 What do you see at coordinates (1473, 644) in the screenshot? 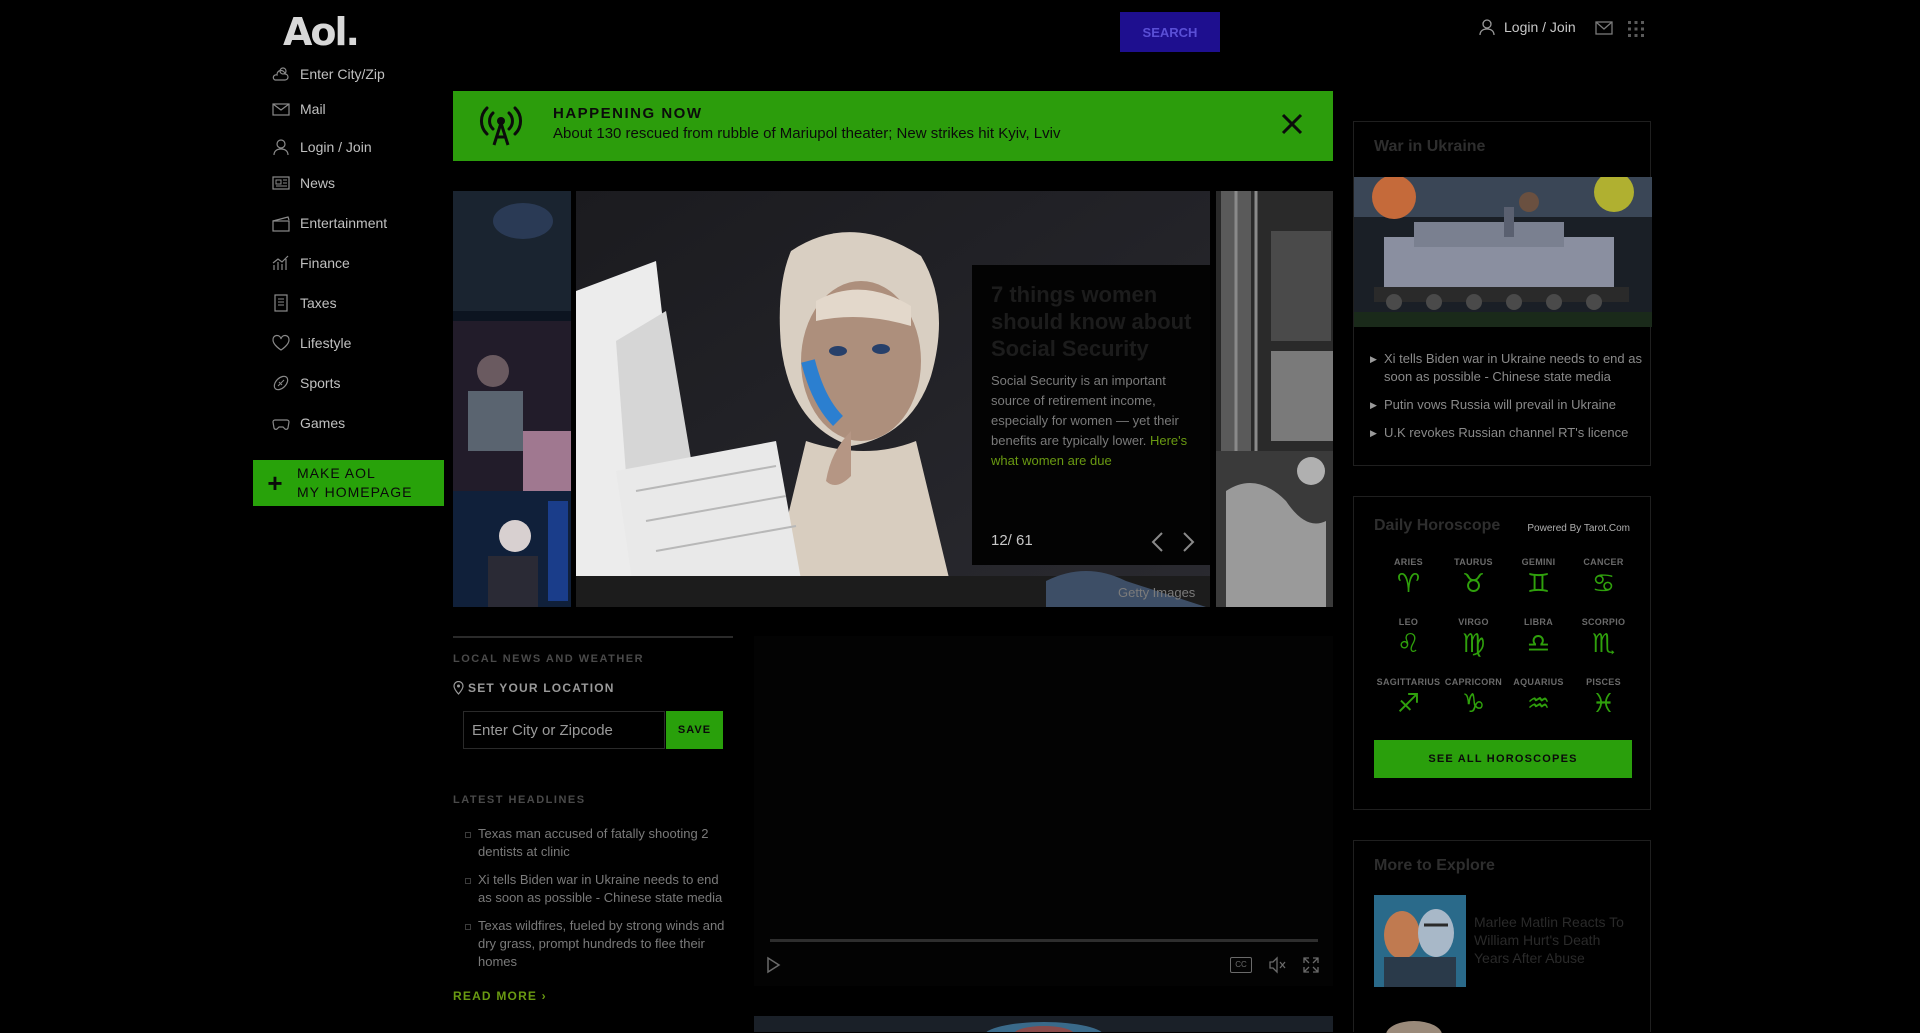
I see `virgo-icon: ♍︎` at bounding box center [1473, 644].